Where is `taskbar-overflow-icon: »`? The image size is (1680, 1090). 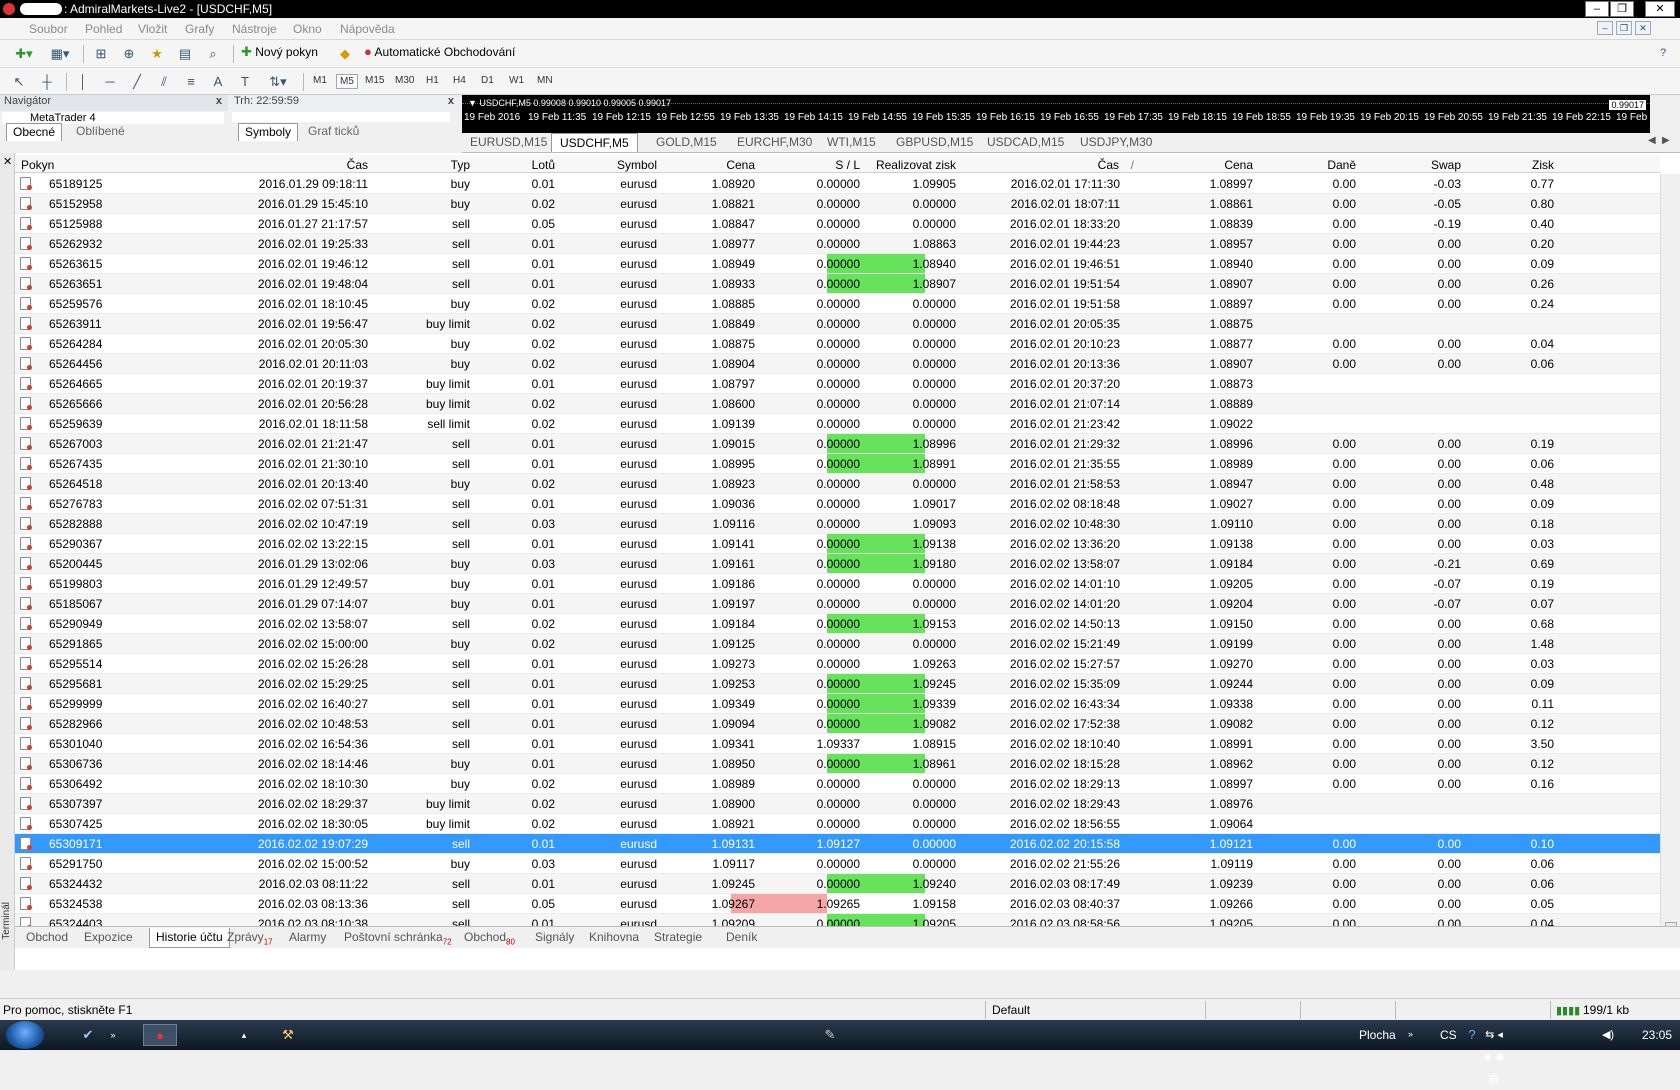
taskbar-overflow-icon: » is located at coordinates (113, 1035).